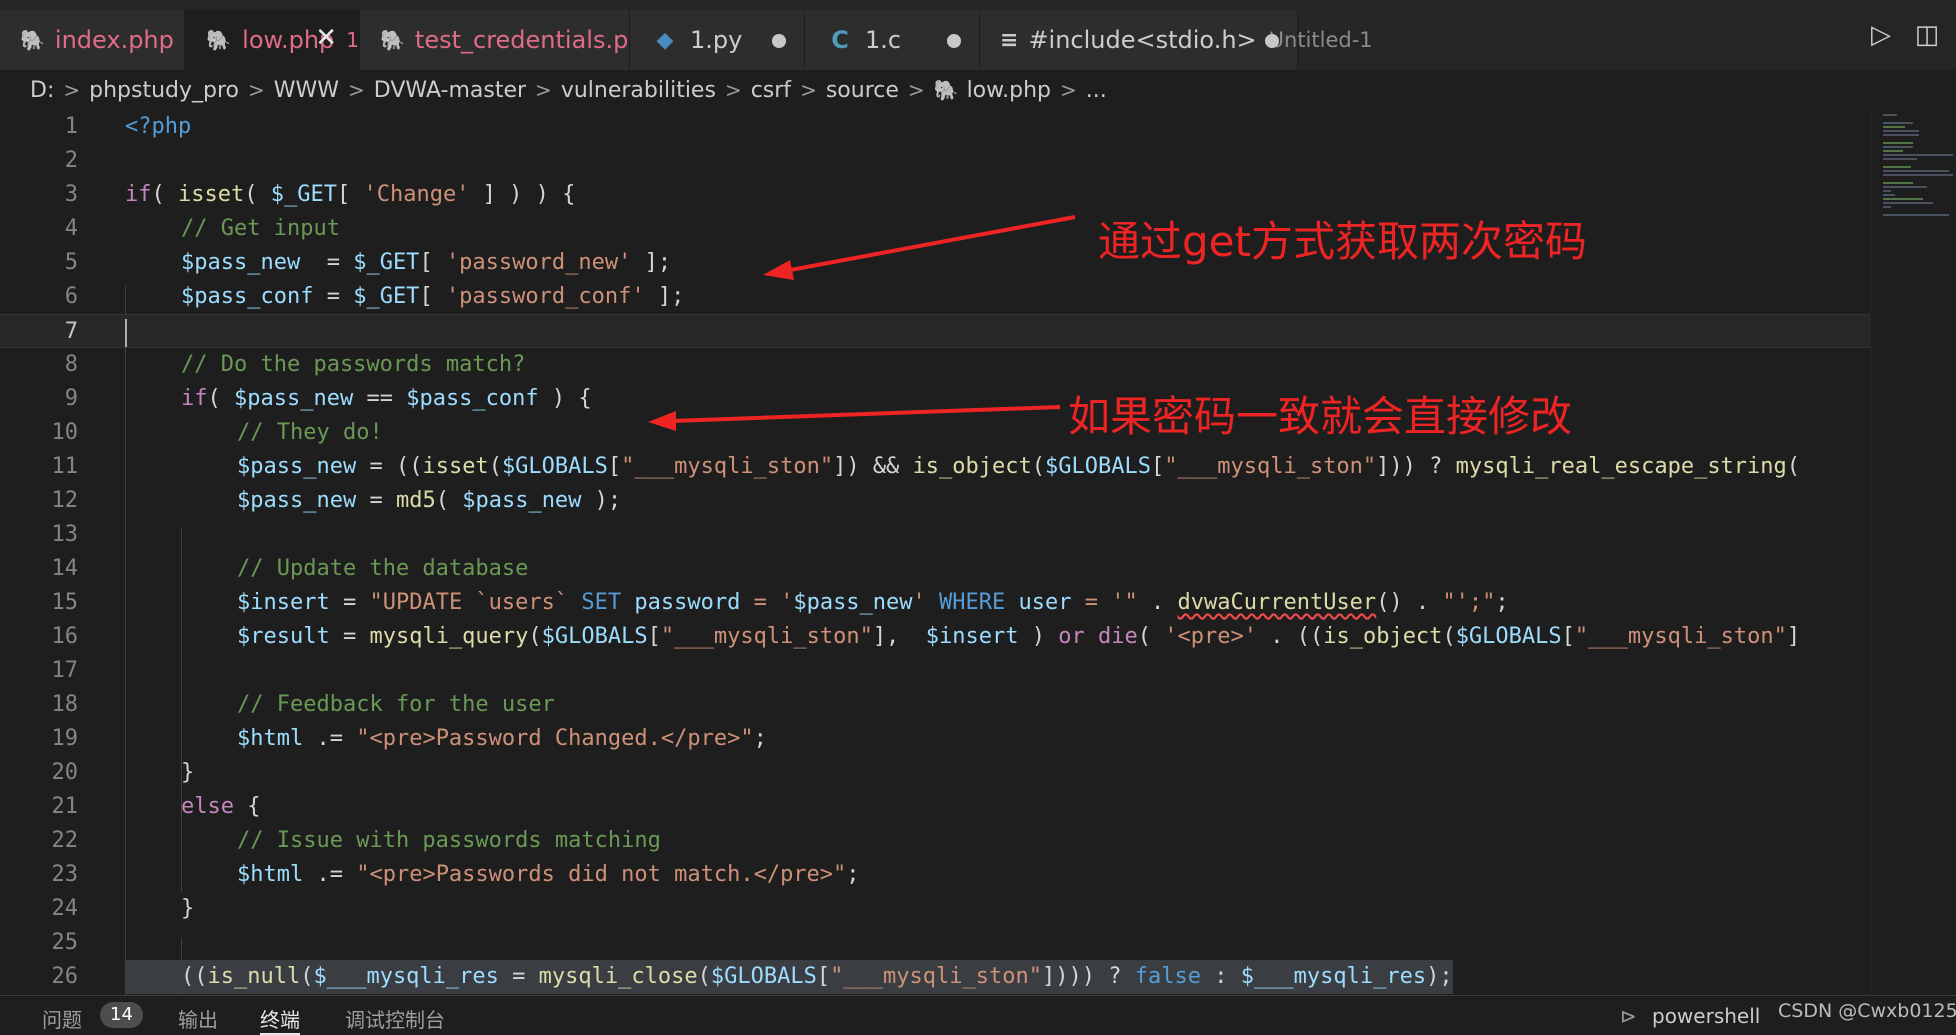 This screenshot has height=1035, width=1956. What do you see at coordinates (1706, 1016) in the screenshot?
I see `terminal-shell-label: powershell` at bounding box center [1706, 1016].